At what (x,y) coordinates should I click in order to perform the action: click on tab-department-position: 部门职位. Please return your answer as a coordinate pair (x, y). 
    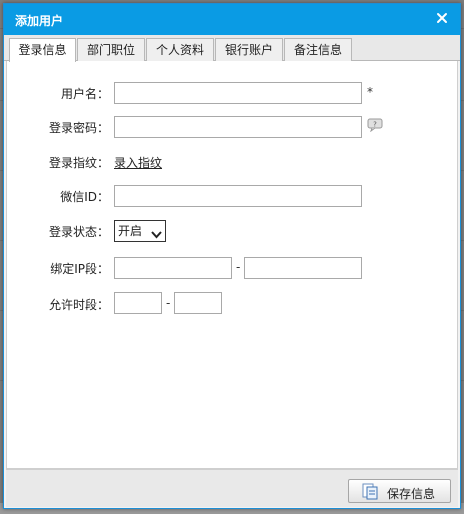
    Looking at the image, I should click on (111, 50).